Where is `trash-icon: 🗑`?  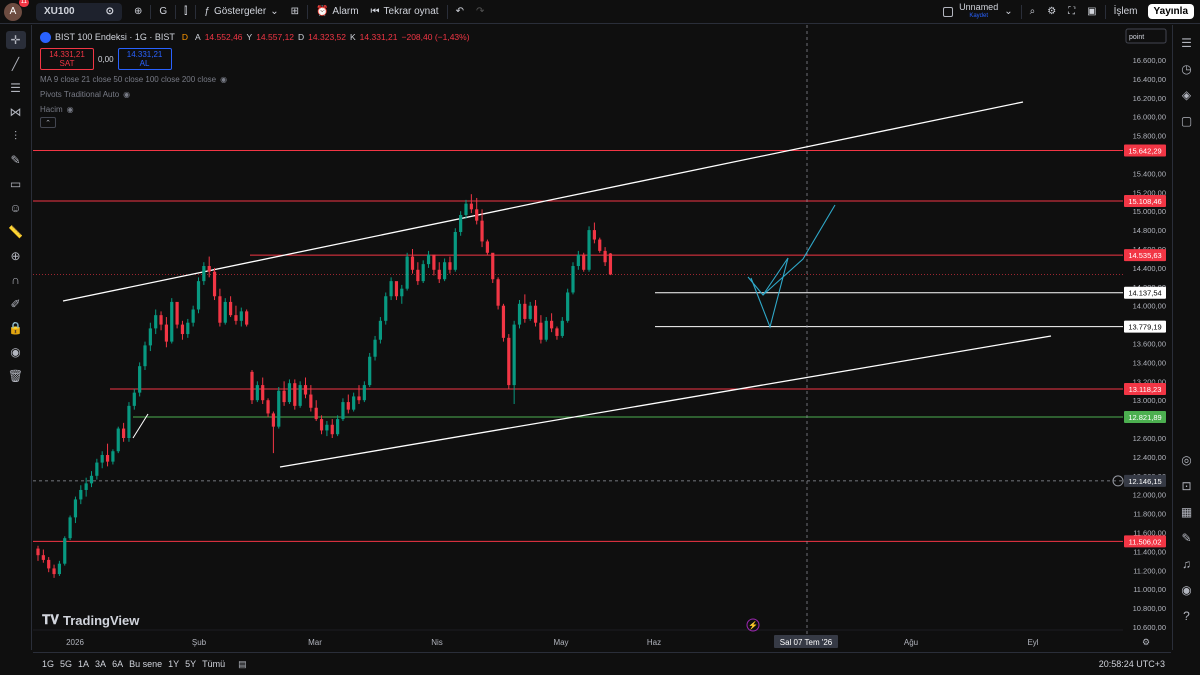
trash-icon: 🗑 is located at coordinates (16, 376).